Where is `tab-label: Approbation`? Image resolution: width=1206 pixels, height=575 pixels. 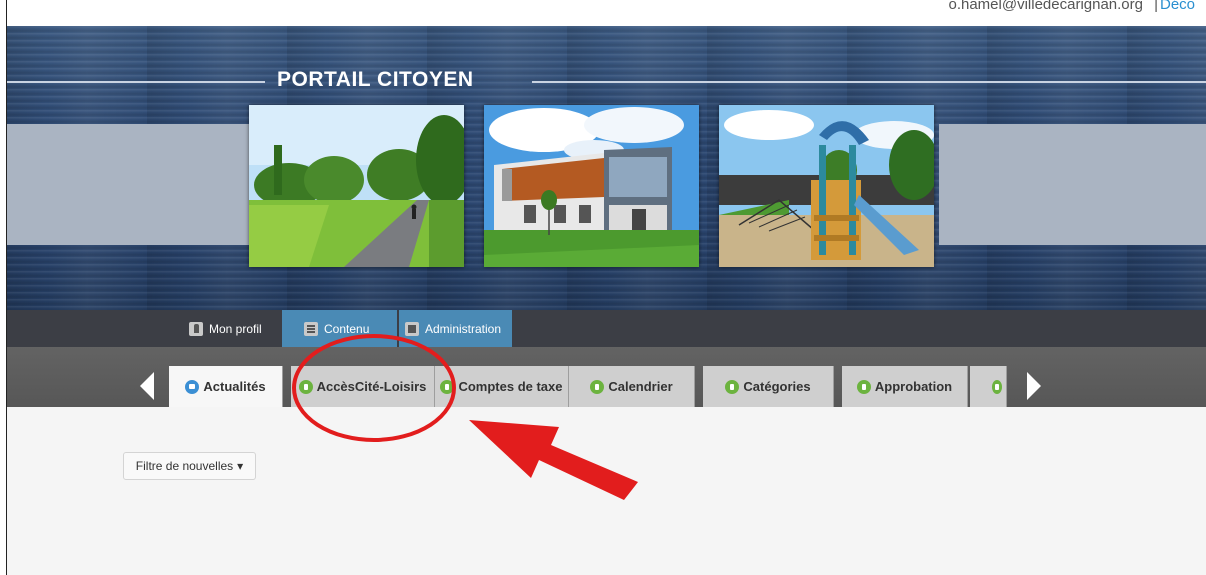
tab-label: Approbation is located at coordinates (913, 386).